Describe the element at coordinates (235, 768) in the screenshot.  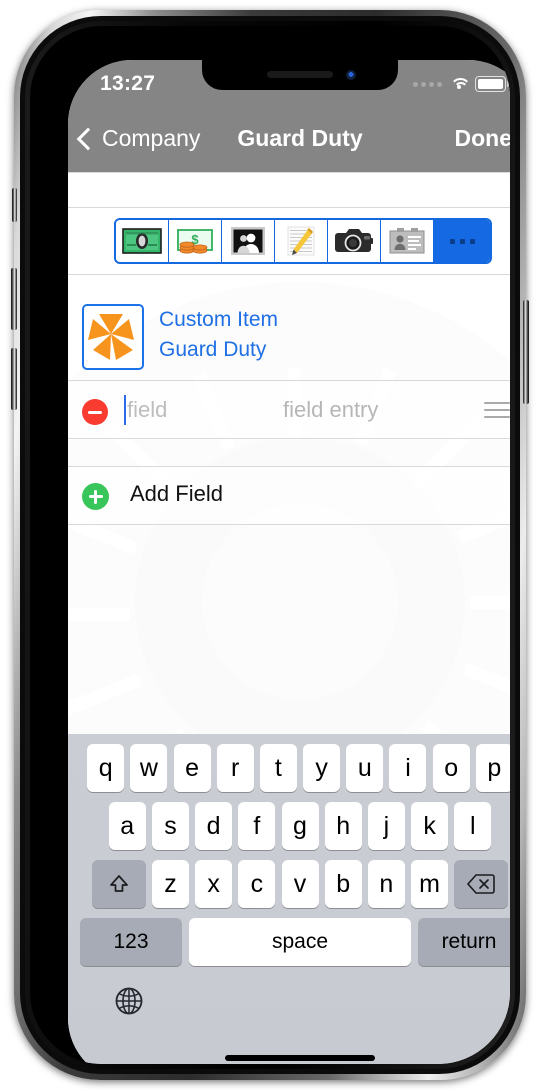
I see `key-r: r` at that location.